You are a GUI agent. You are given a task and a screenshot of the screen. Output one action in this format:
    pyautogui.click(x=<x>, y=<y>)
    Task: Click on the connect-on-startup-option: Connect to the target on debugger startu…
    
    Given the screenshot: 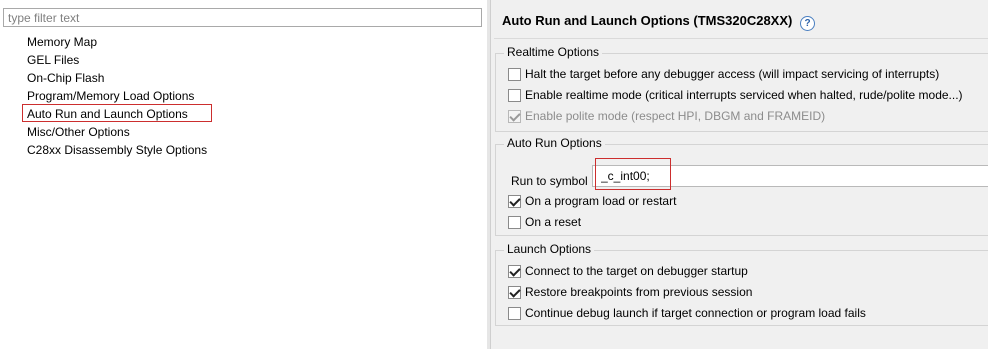 What is the action you would take?
    pyautogui.click(x=628, y=271)
    